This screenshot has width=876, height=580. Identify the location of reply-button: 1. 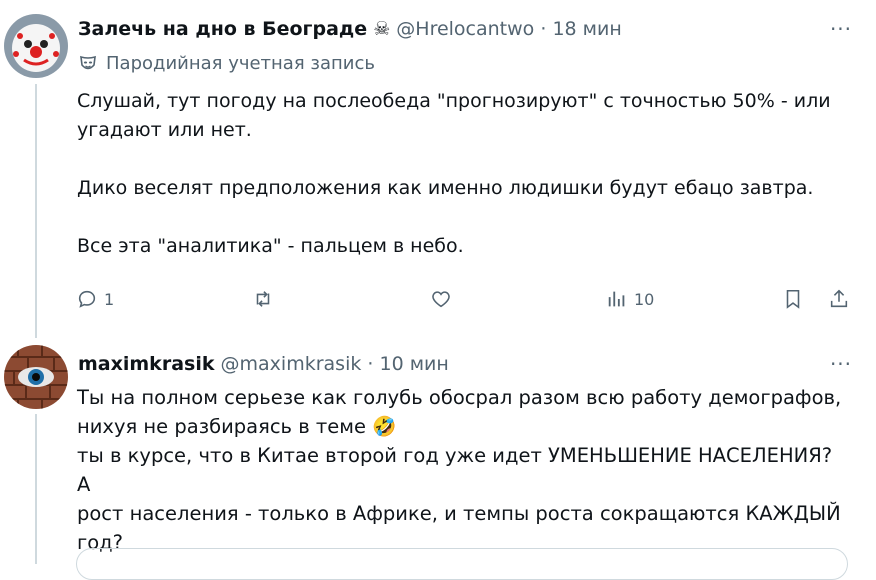
(95, 299).